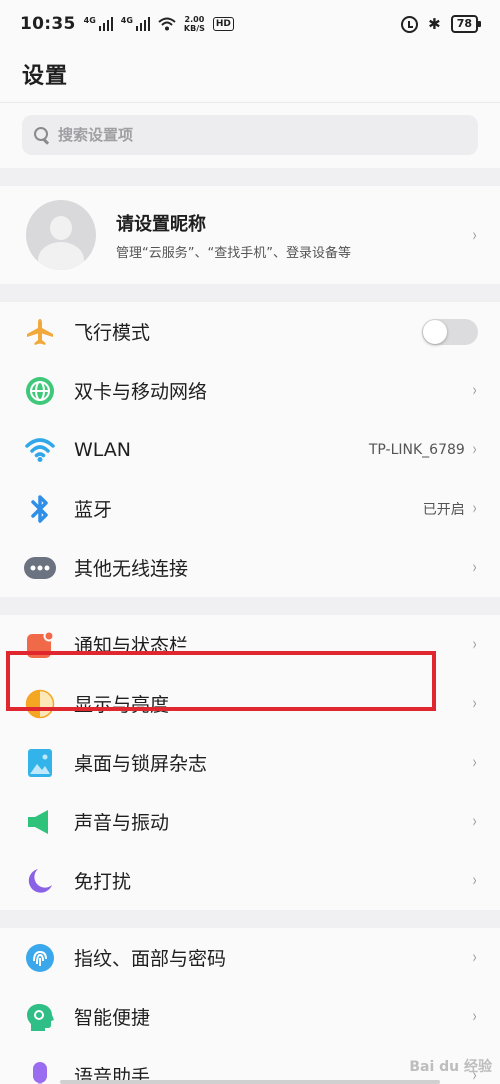  I want to click on settings-item-label: 其他无线连接, so click(131, 569).